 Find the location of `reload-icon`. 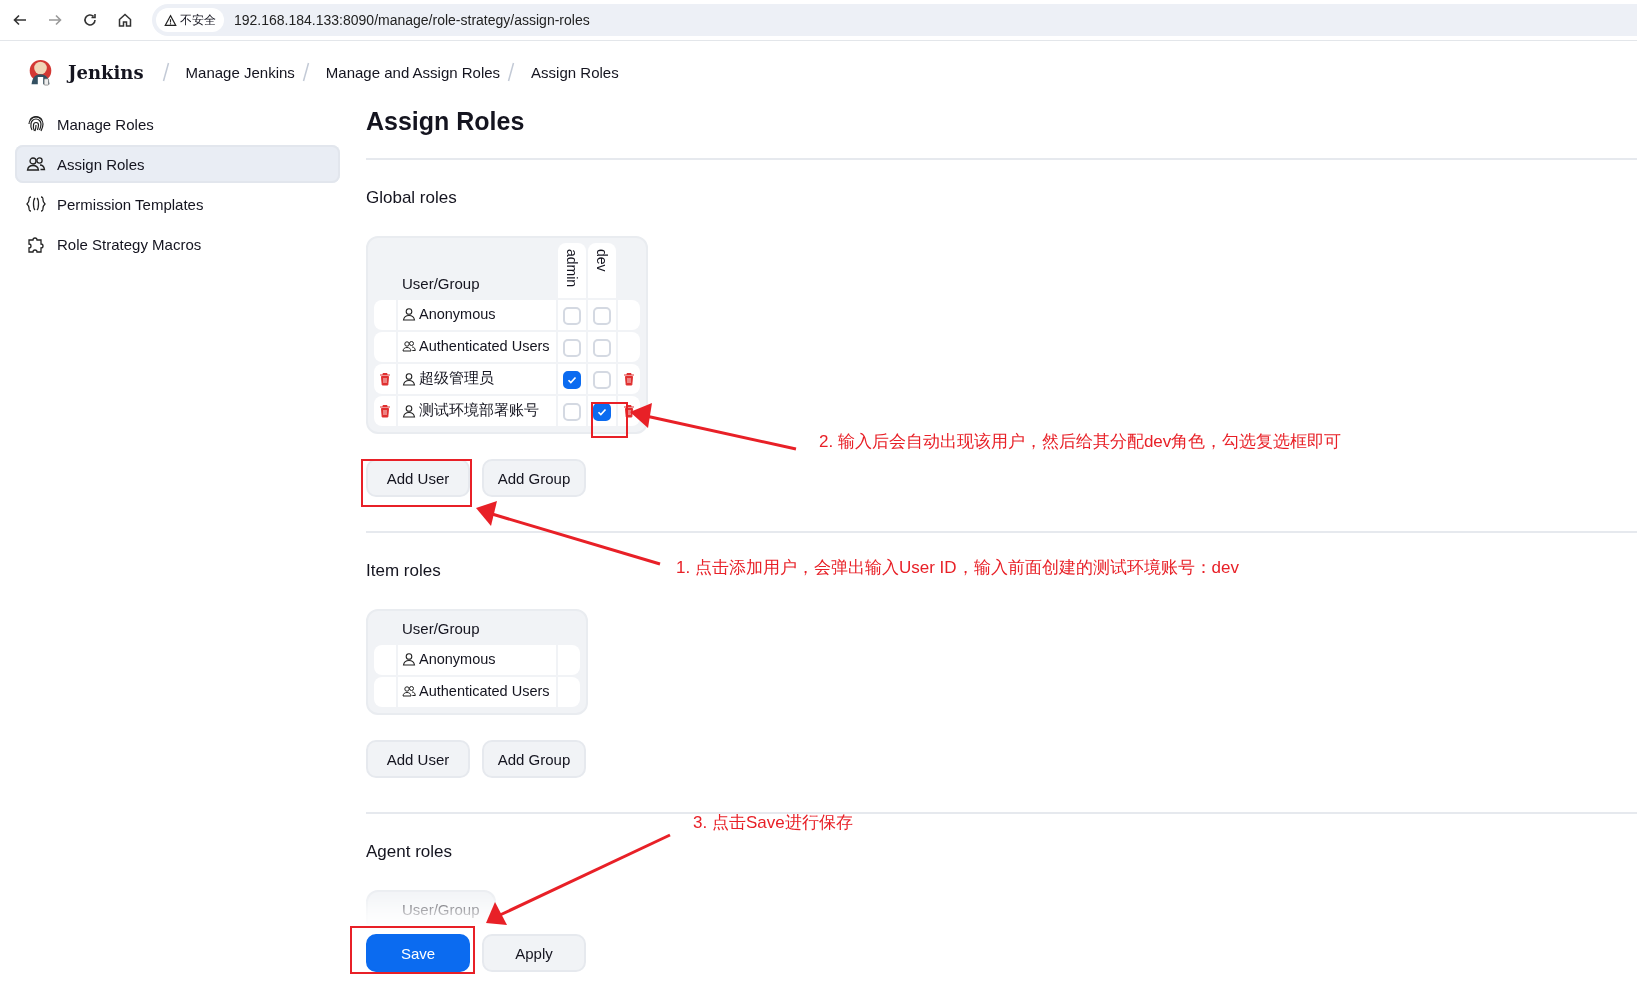

reload-icon is located at coordinates (90, 20).